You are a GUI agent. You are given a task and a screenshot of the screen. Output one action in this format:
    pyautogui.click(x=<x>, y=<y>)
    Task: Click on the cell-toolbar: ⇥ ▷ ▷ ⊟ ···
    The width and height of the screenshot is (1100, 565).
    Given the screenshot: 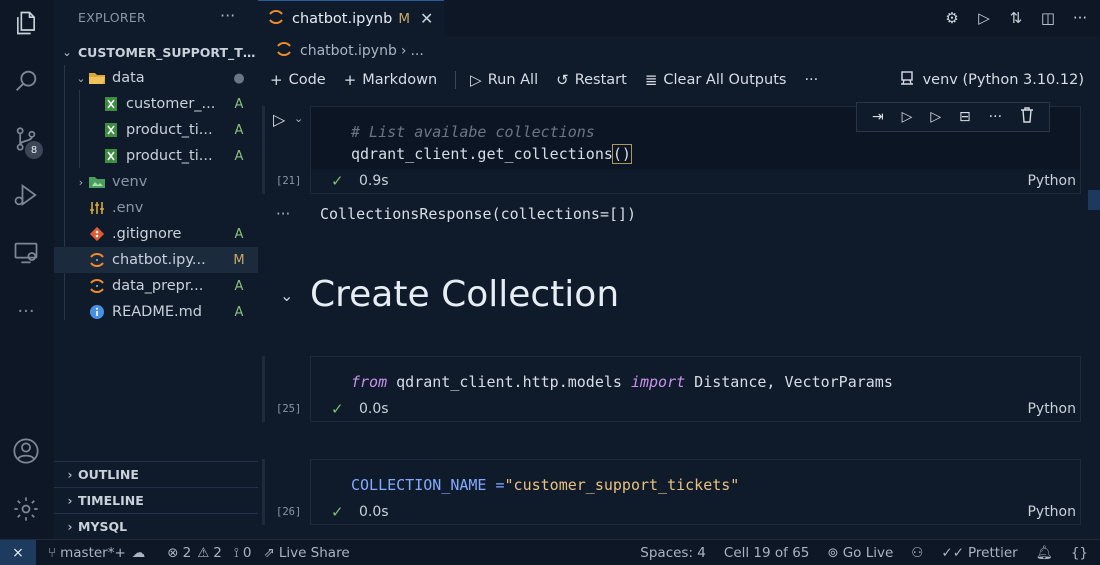 What is the action you would take?
    pyautogui.click(x=953, y=117)
    